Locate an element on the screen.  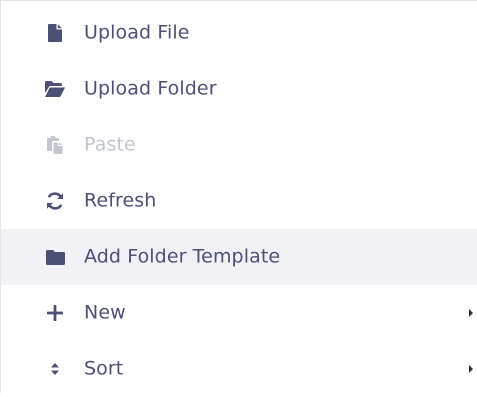
refresh-icon is located at coordinates (55, 201).